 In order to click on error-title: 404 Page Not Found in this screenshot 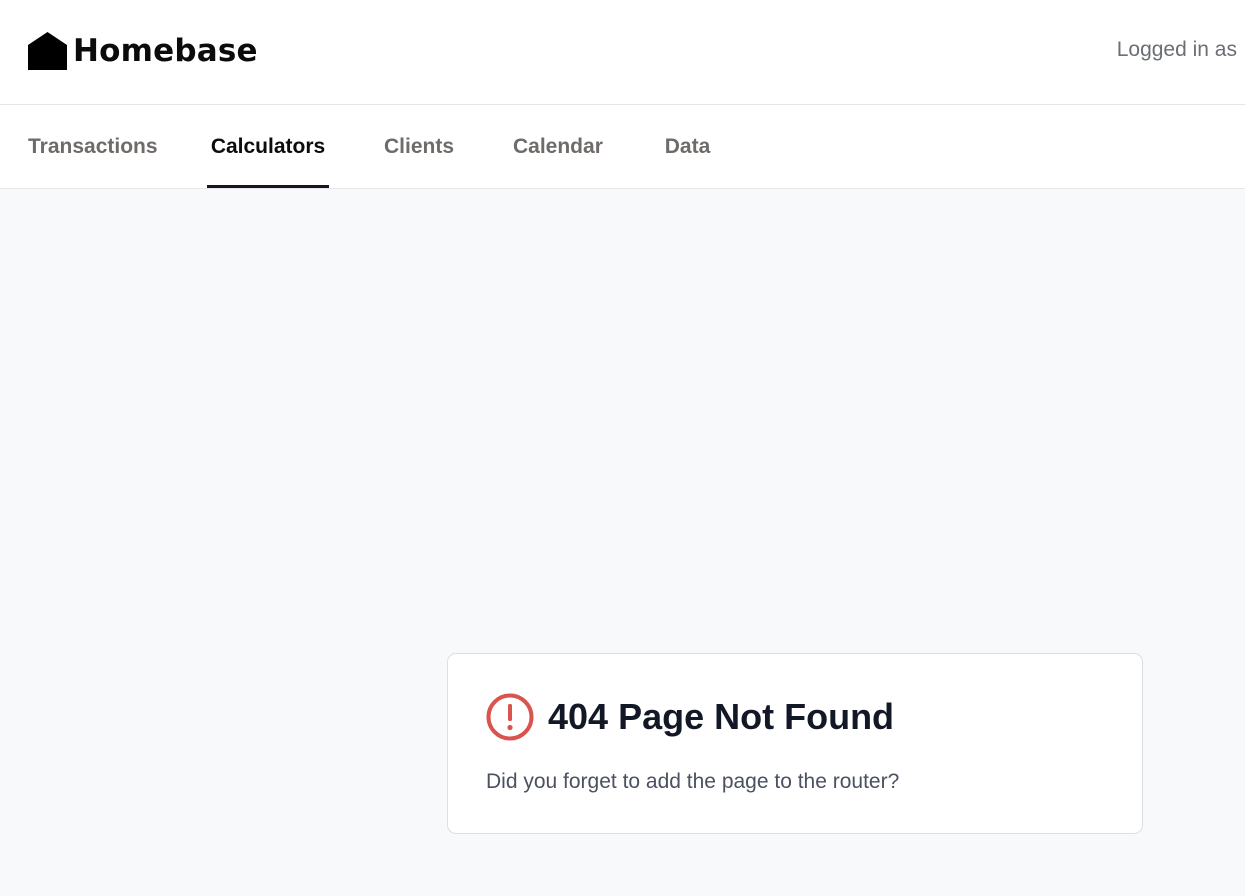, I will do `click(721, 716)`.